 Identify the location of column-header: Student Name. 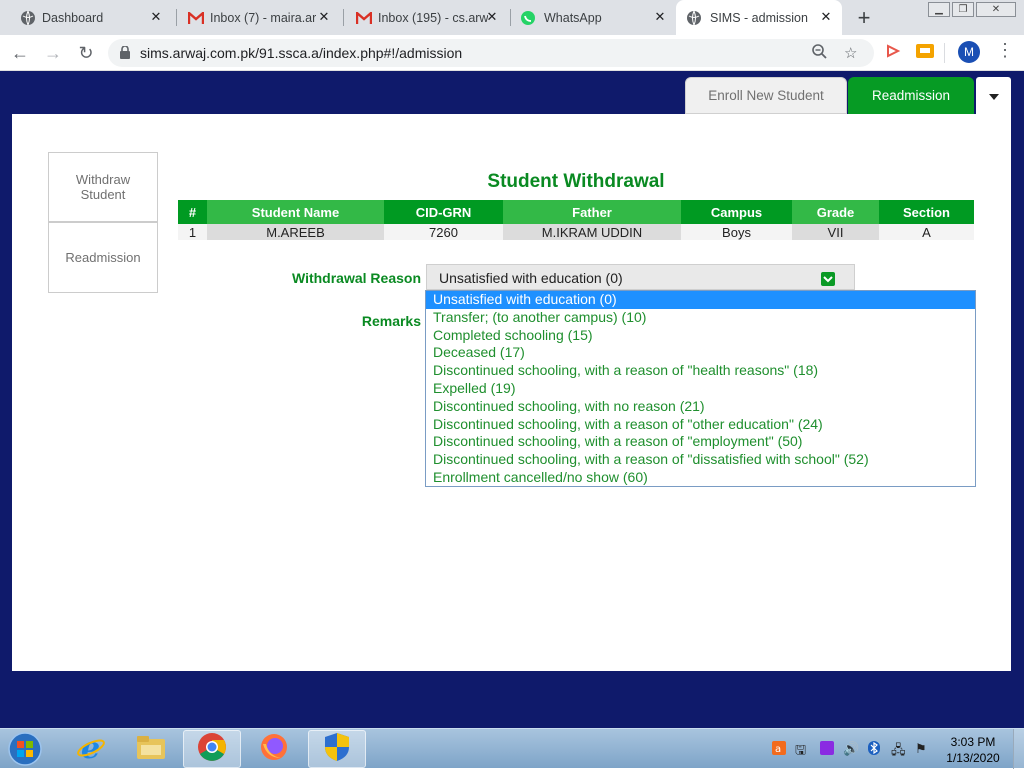
(295, 212).